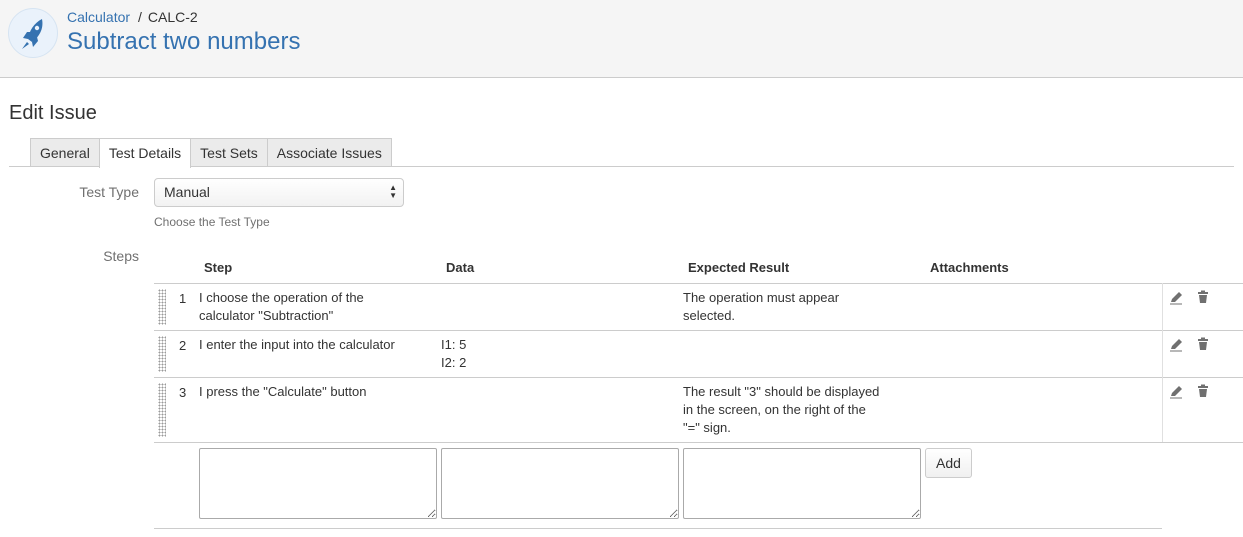  What do you see at coordinates (621, 166) in the screenshot?
I see `tab-divider` at bounding box center [621, 166].